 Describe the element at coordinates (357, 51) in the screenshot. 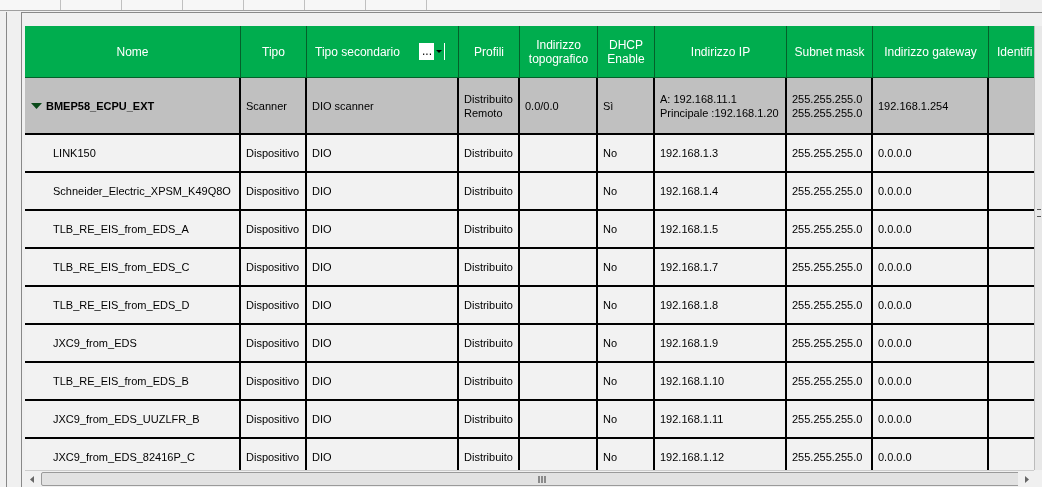

I see `column-header: Tipo secondario` at that location.